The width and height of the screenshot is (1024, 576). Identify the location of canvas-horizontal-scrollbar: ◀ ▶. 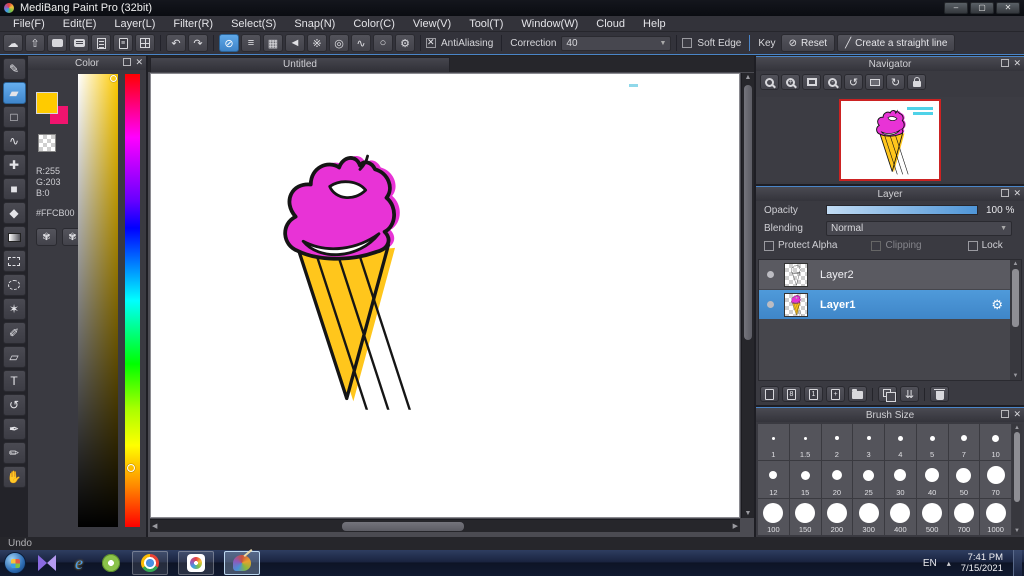
(445, 525).